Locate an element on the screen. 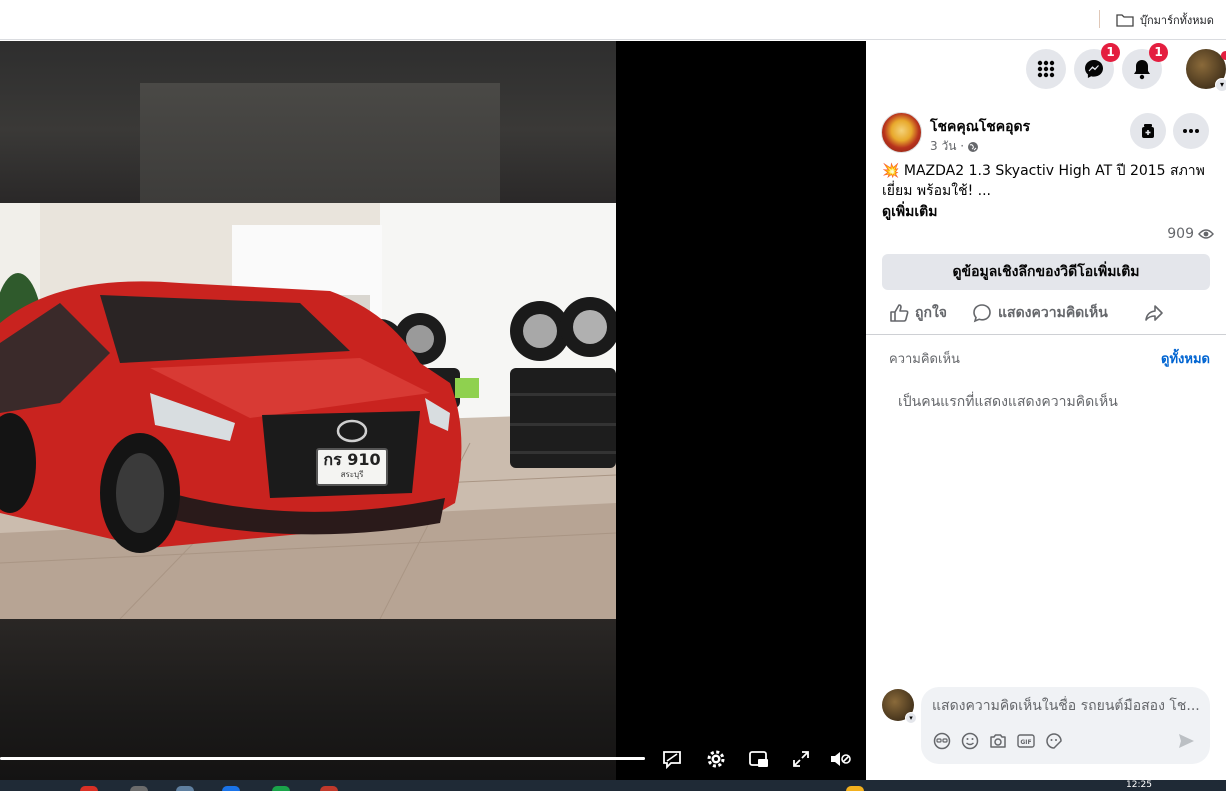  video-insights-button: ดูข้อมูลเชิงลึกของวิดีโอเพิ่มเติม is located at coordinates (1046, 272).